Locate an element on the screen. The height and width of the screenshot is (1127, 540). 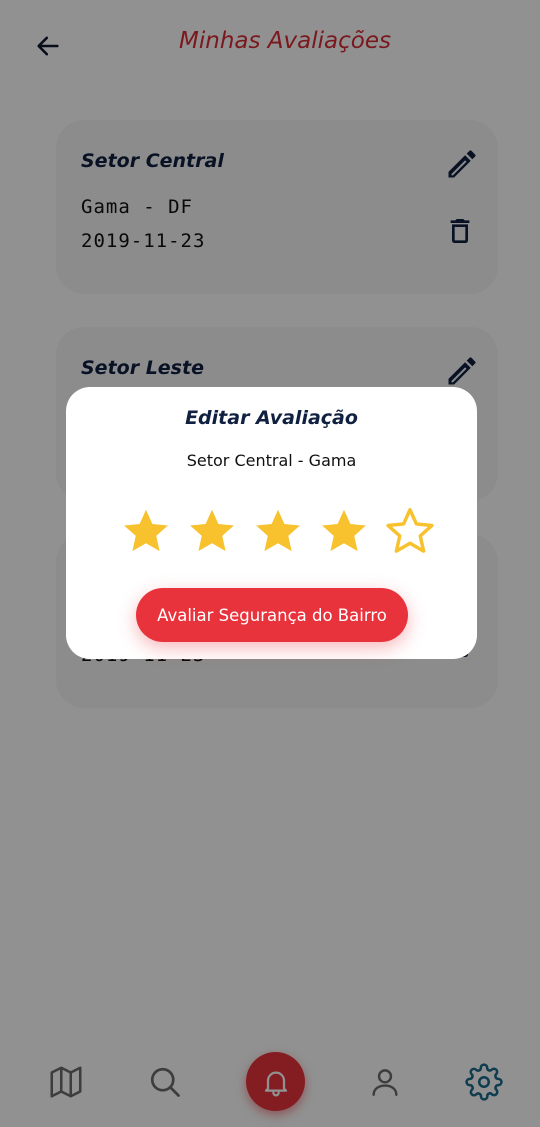
dialog-title: Editar Avaliação is located at coordinates (271, 418).